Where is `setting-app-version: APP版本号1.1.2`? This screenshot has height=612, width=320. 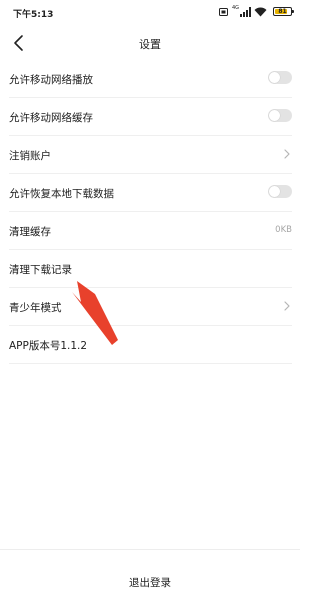 setting-app-version: APP版本号1.1.2 is located at coordinates (150, 345).